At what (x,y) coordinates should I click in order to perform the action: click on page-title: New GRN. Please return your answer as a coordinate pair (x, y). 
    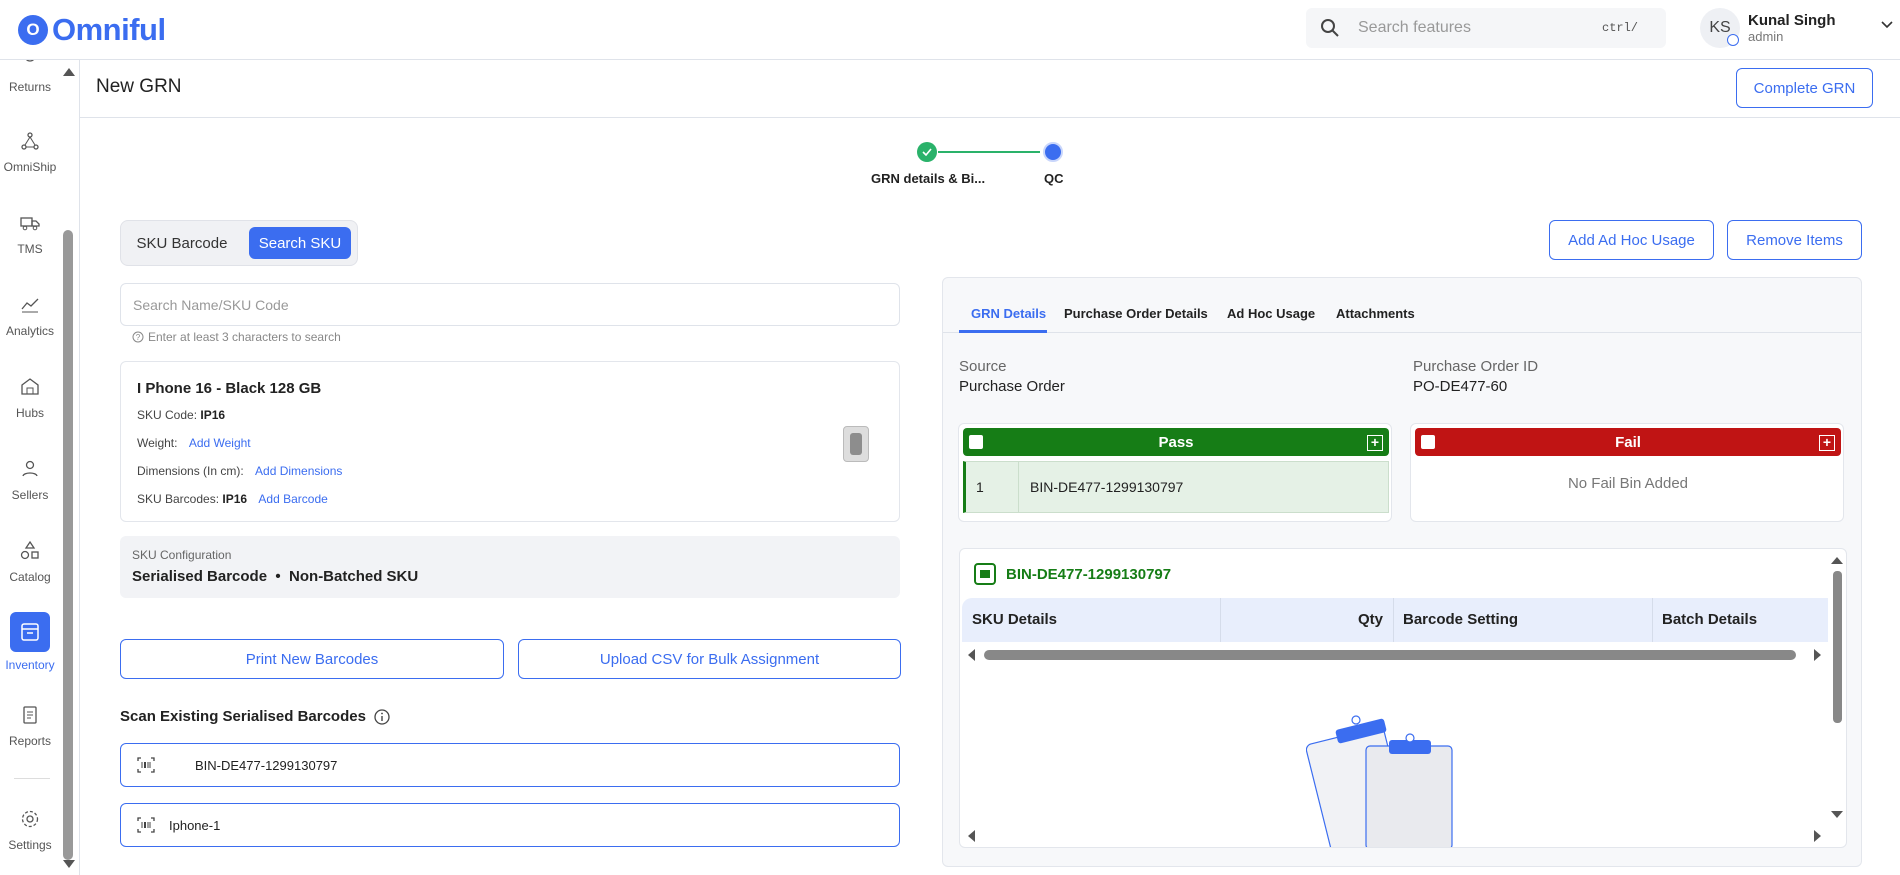
    Looking at the image, I should click on (139, 86).